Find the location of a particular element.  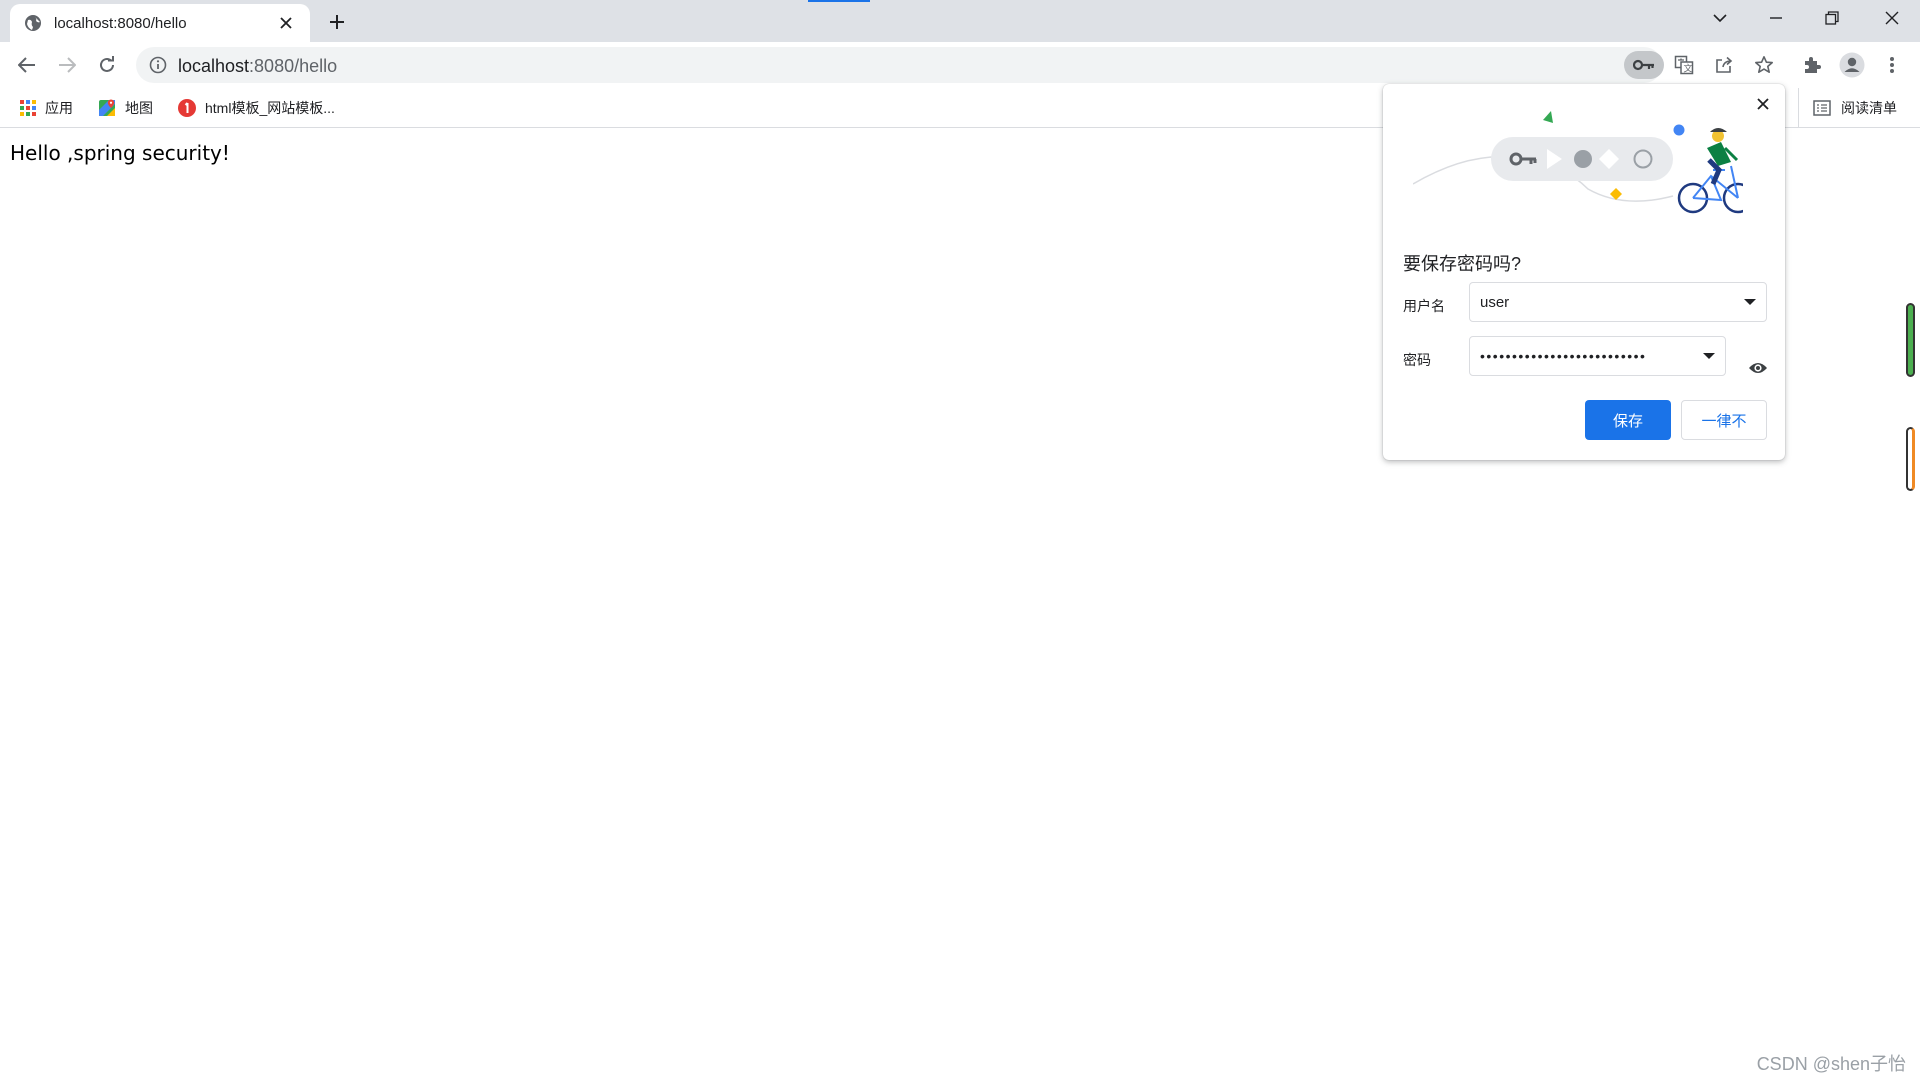

site-info-icon is located at coordinates (158, 65).